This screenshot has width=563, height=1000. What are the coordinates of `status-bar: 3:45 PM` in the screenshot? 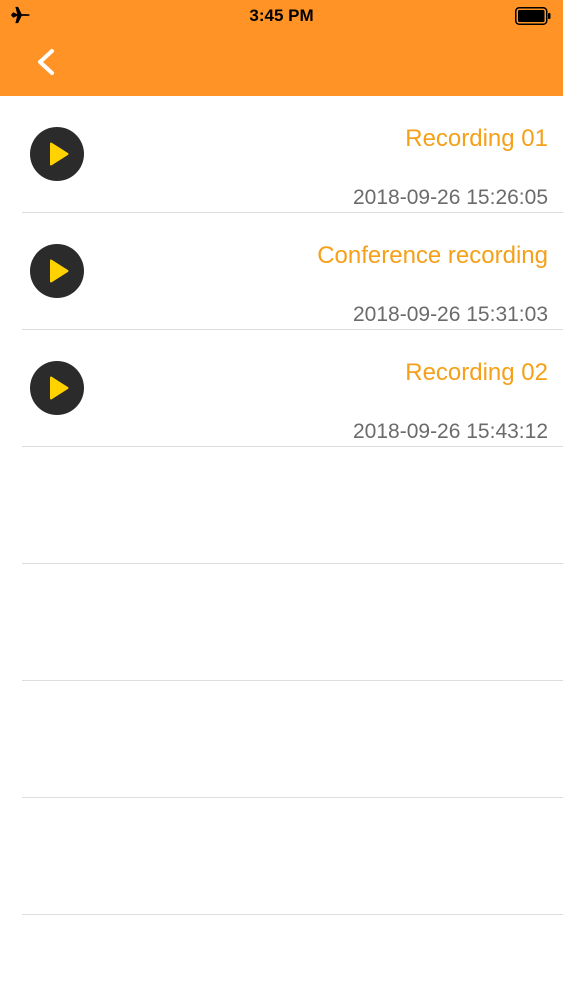 It's located at (281, 16).